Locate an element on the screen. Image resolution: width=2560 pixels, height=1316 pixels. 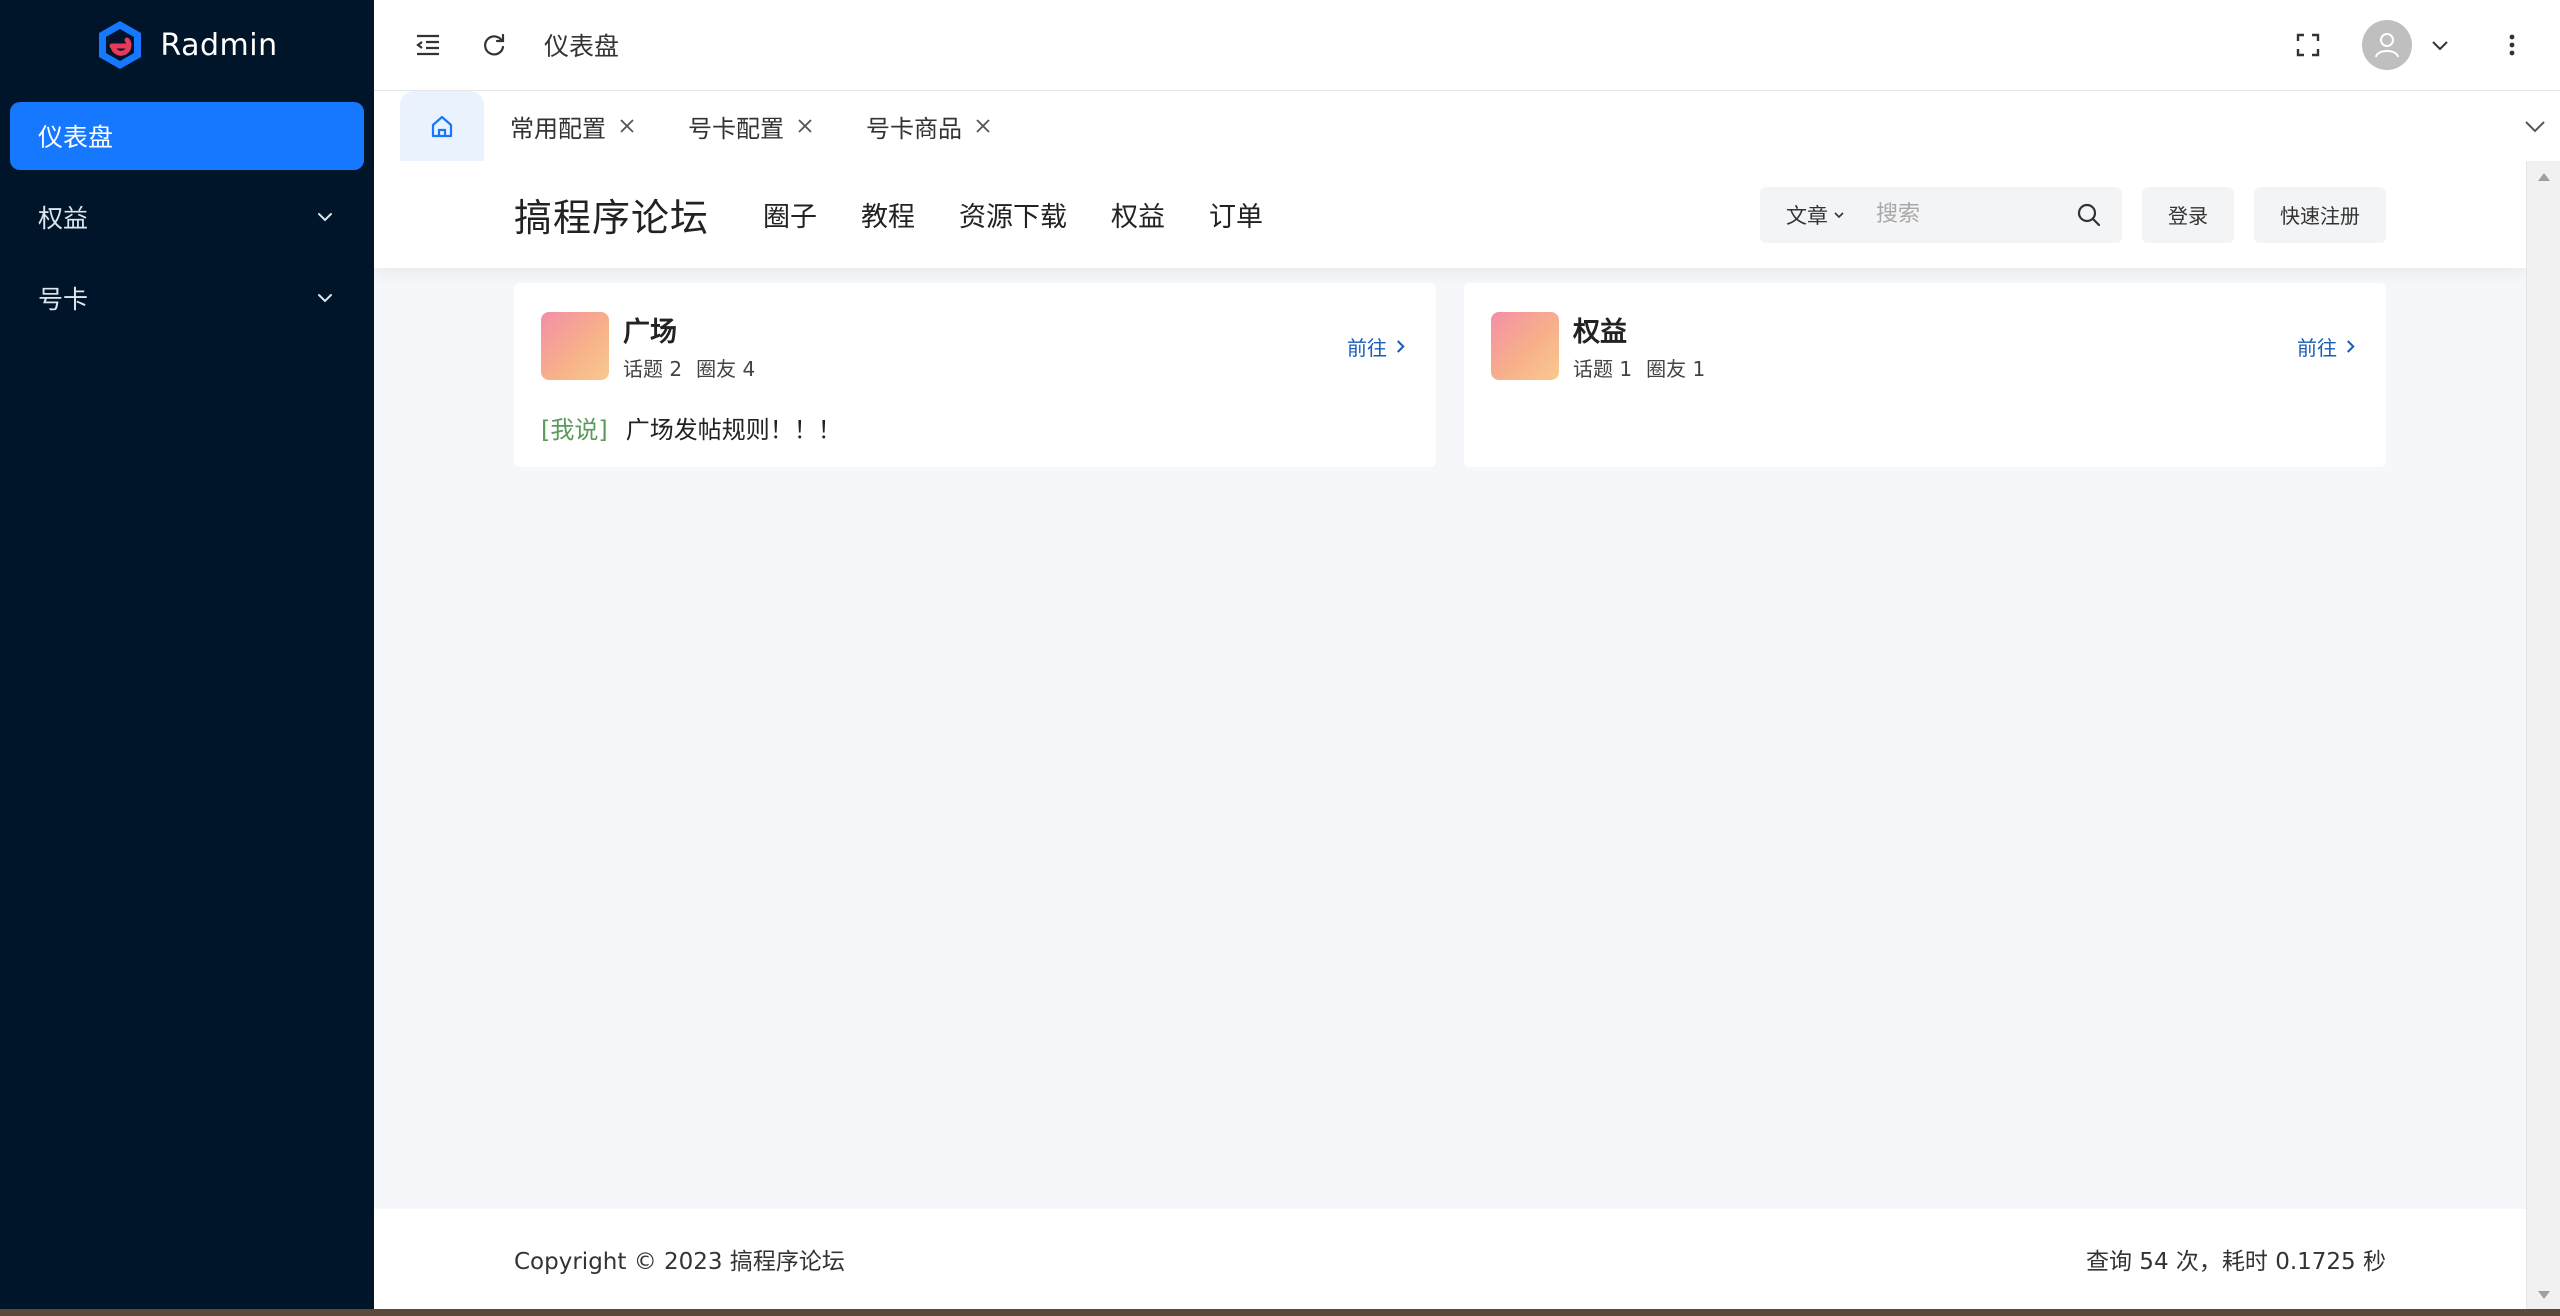
top-header: 仪表盘 is located at coordinates (1467, 45).